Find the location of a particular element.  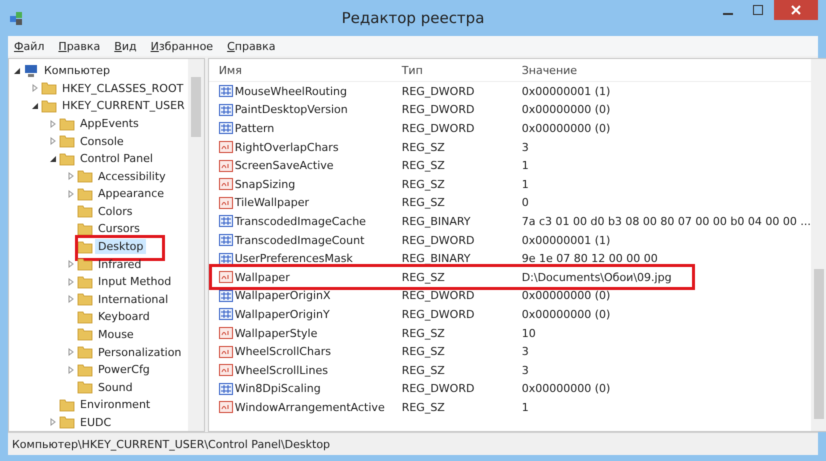

value-name: WheelScrollChars is located at coordinates (282, 351).